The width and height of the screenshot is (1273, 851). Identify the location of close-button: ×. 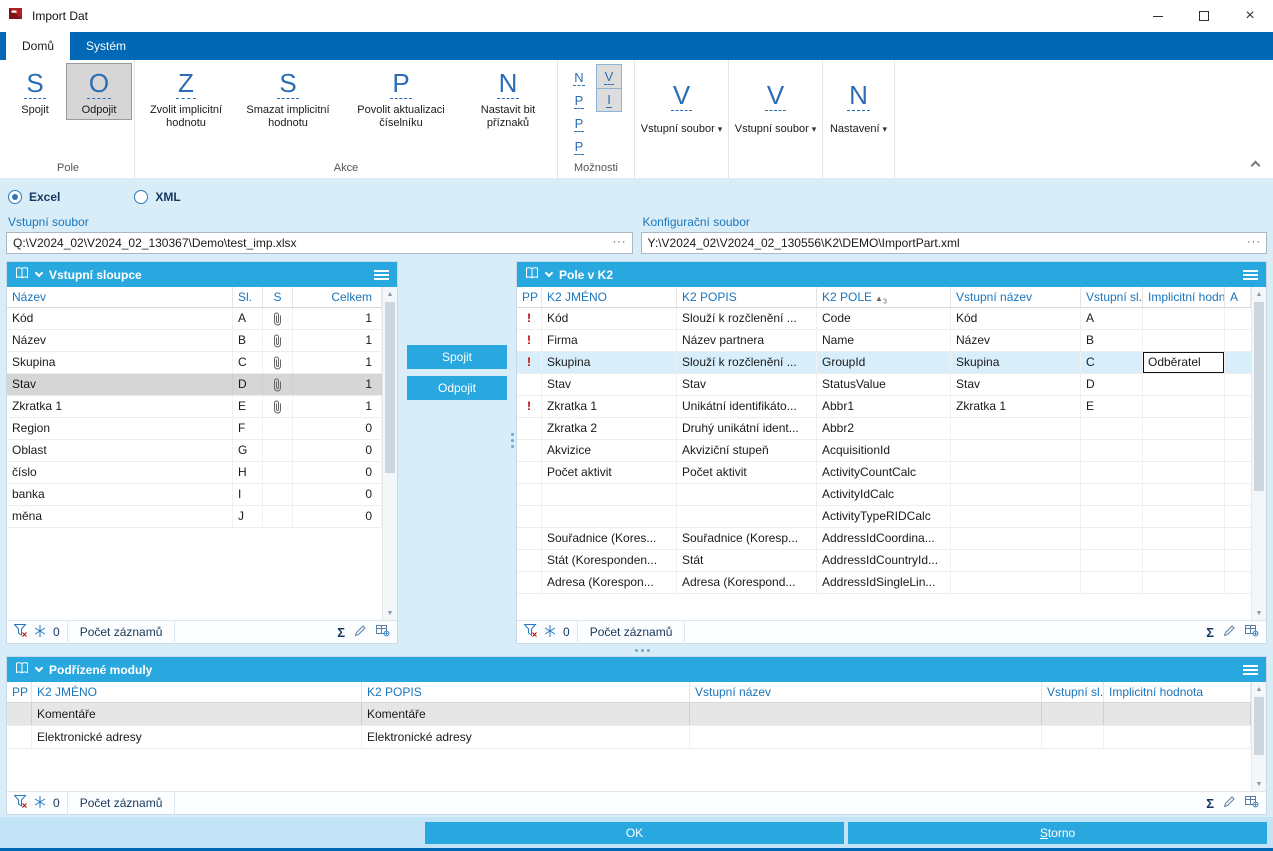
(1250, 16).